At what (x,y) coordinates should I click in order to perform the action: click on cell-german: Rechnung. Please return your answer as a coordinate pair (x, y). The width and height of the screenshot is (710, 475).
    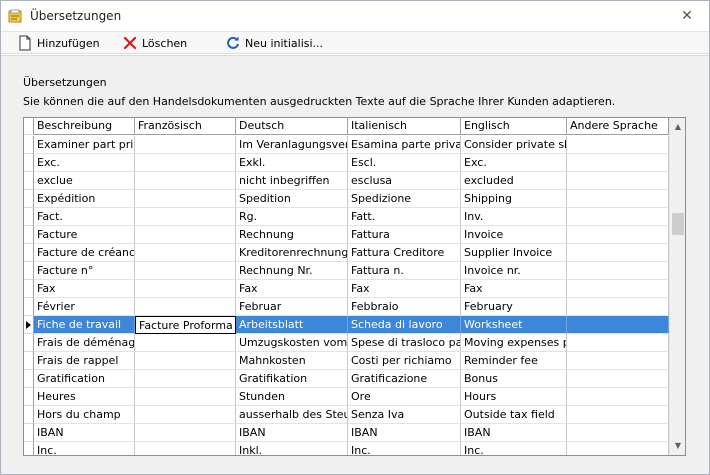
    Looking at the image, I should click on (292, 235).